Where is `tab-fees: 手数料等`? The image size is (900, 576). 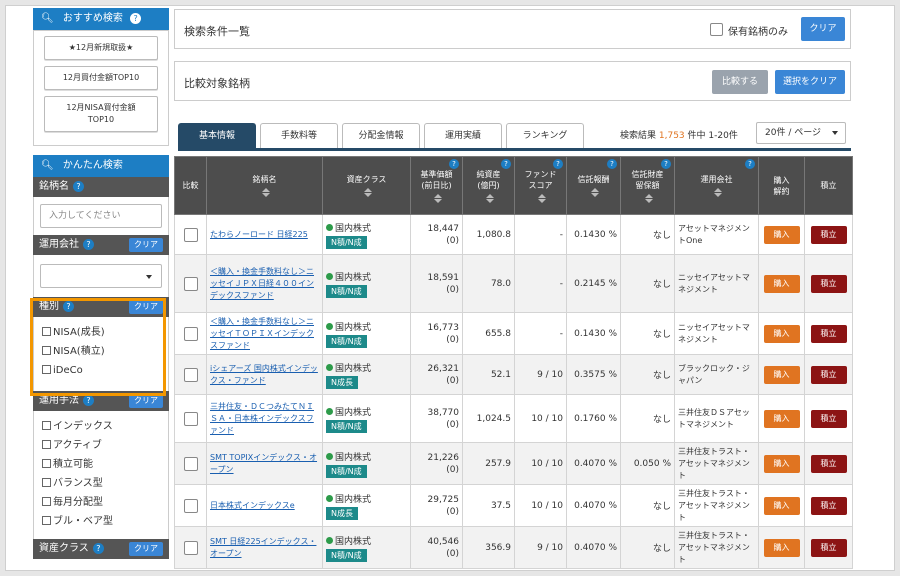 tab-fees: 手数料等 is located at coordinates (299, 136).